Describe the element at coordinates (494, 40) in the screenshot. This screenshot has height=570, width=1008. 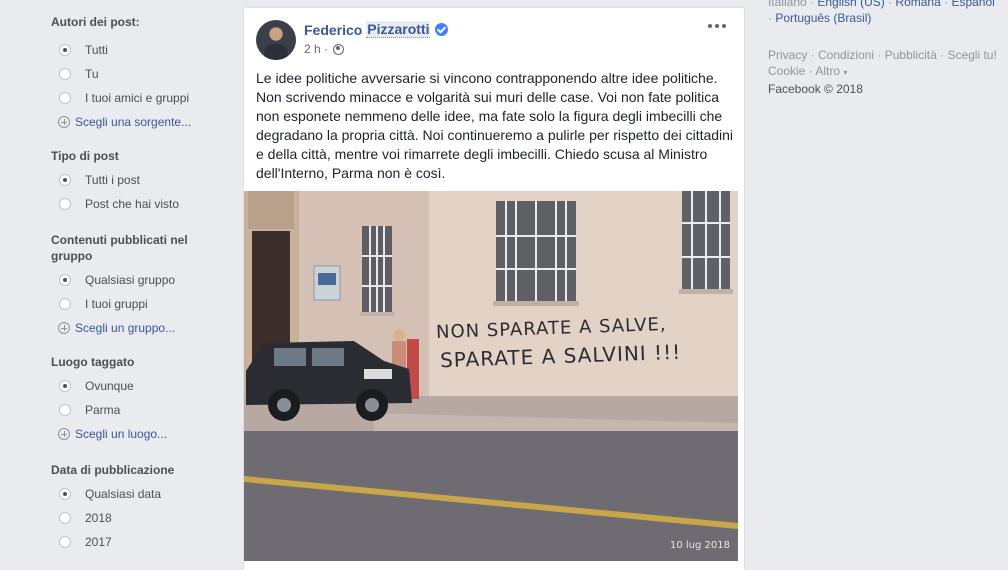
I see `post-header: Federico Pizzarotti 2 h ·` at that location.